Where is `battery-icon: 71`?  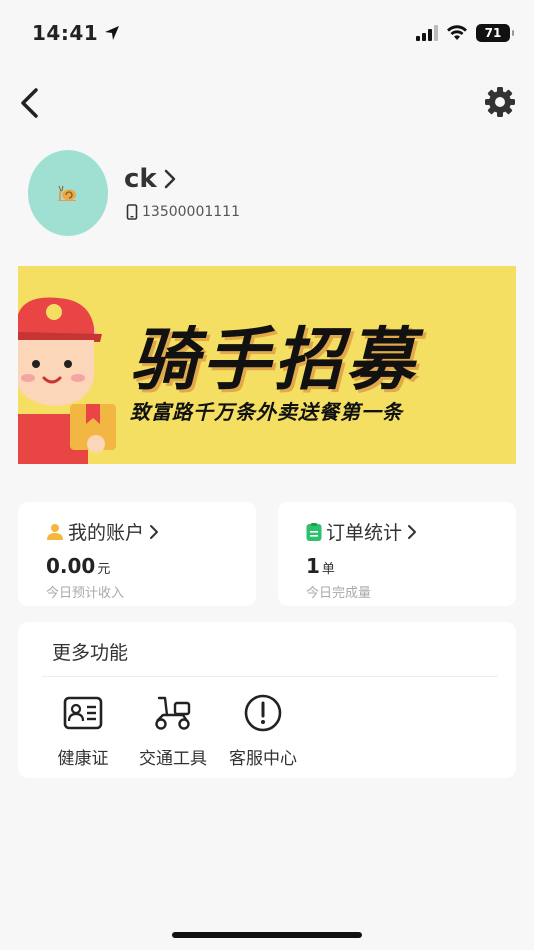
battery-icon: 71 is located at coordinates (495, 33).